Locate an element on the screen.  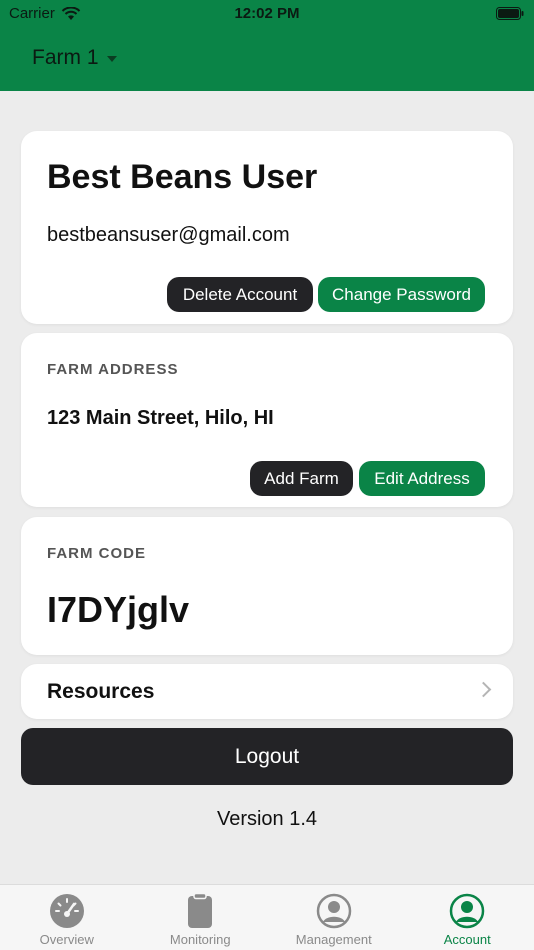
farm-name: Farm 1 is located at coordinates (65, 57).